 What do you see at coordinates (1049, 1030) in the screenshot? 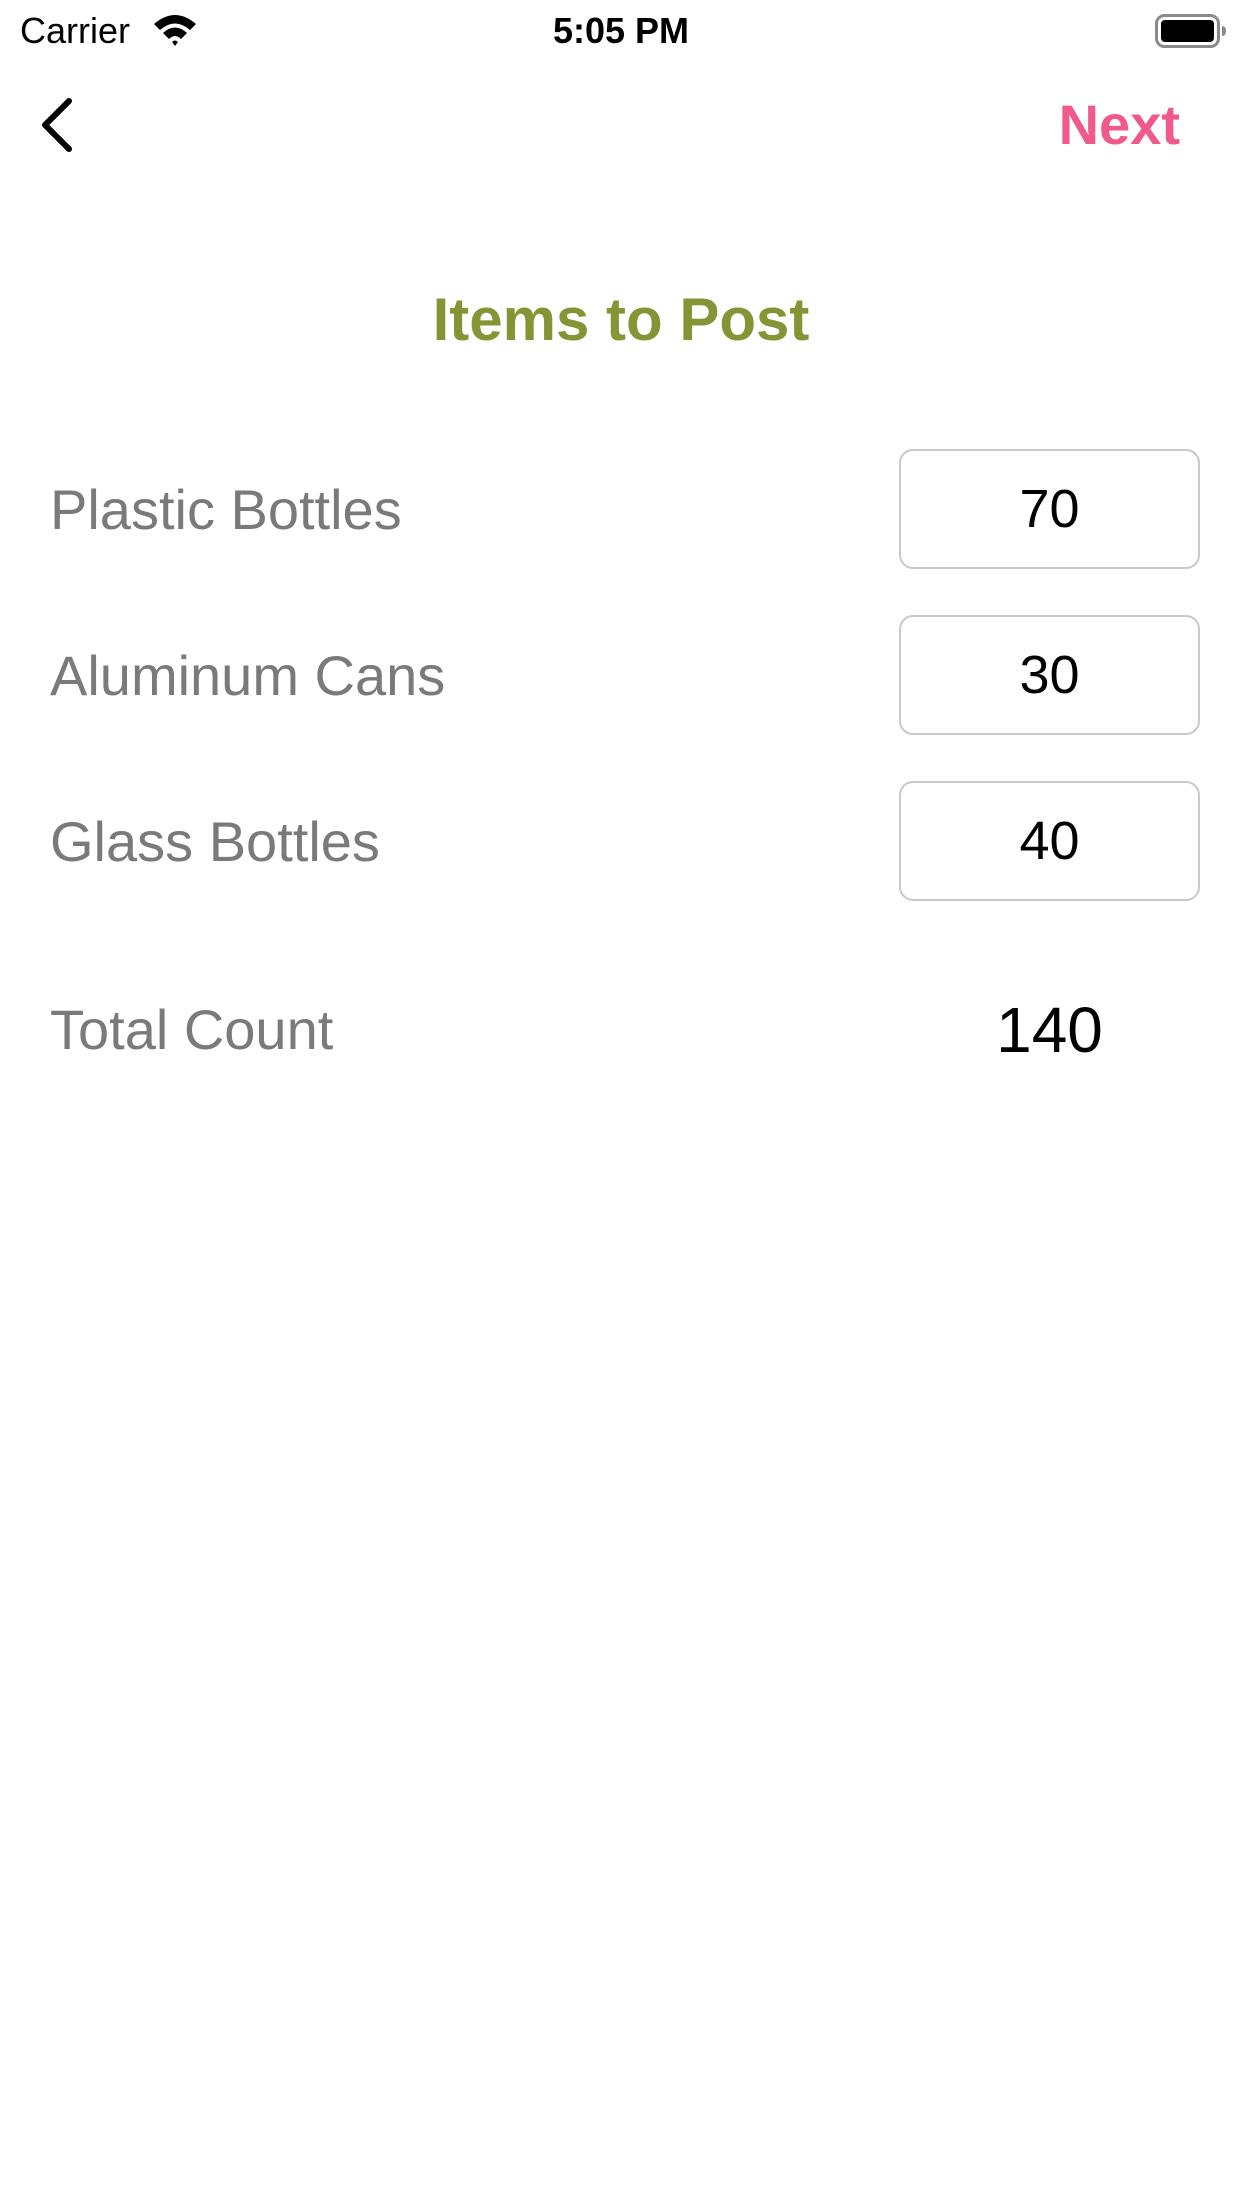
I see `total-value: 140` at bounding box center [1049, 1030].